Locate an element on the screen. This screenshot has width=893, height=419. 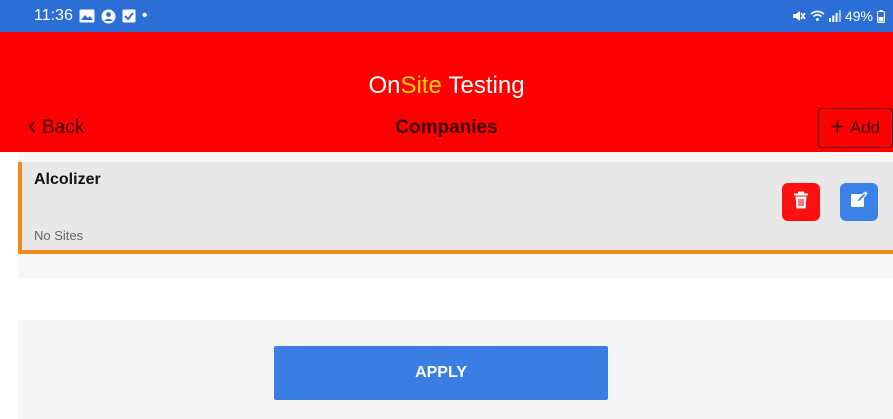
brand-testing: Testing is located at coordinates (486, 85).